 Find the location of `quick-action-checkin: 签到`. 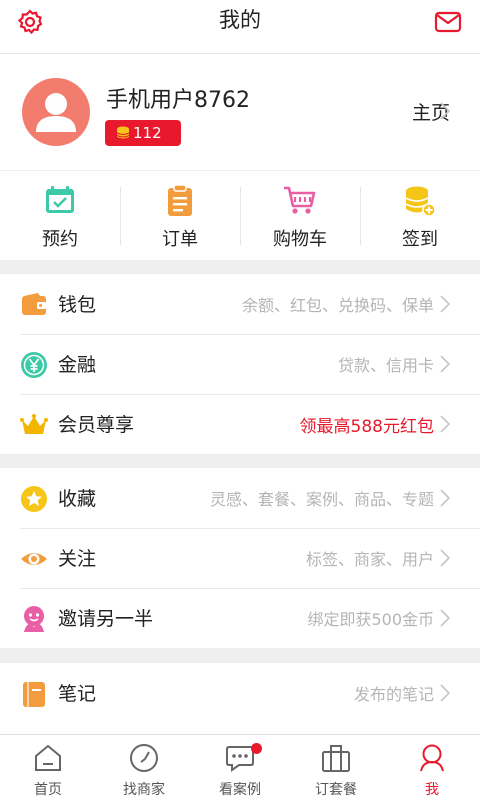

quick-action-checkin: 签到 is located at coordinates (420, 215).